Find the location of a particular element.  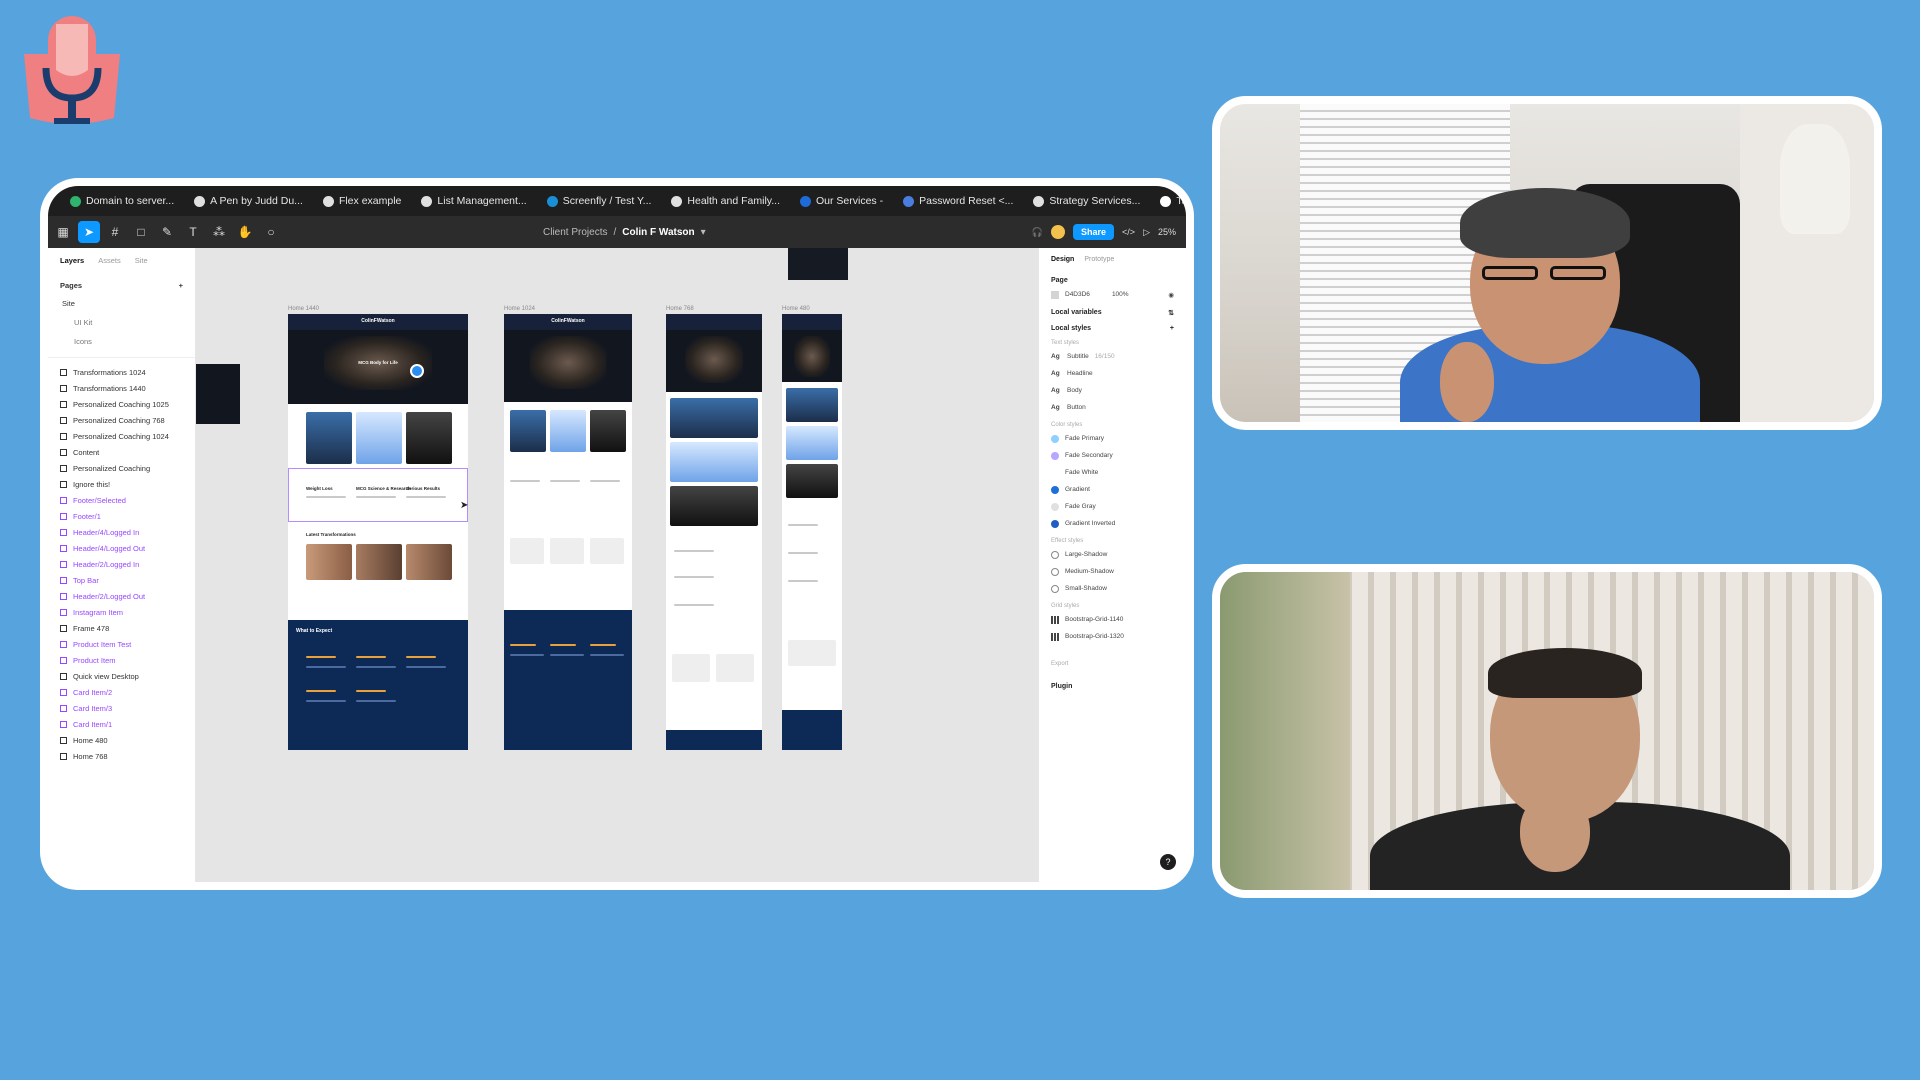

zoom-level: 25% is located at coordinates (1167, 232).